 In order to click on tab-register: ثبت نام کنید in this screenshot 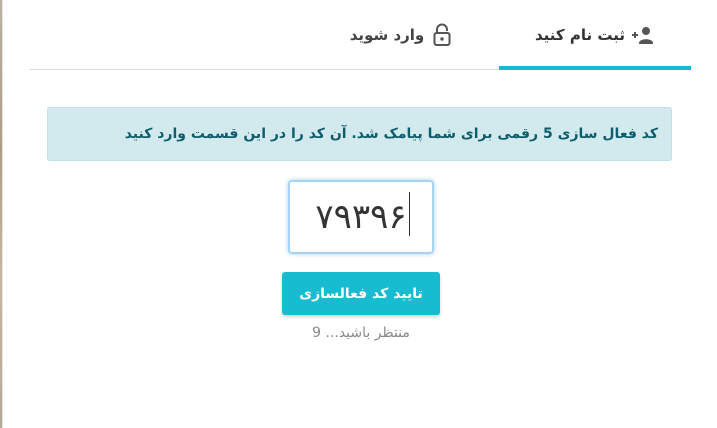, I will do `click(595, 34)`.